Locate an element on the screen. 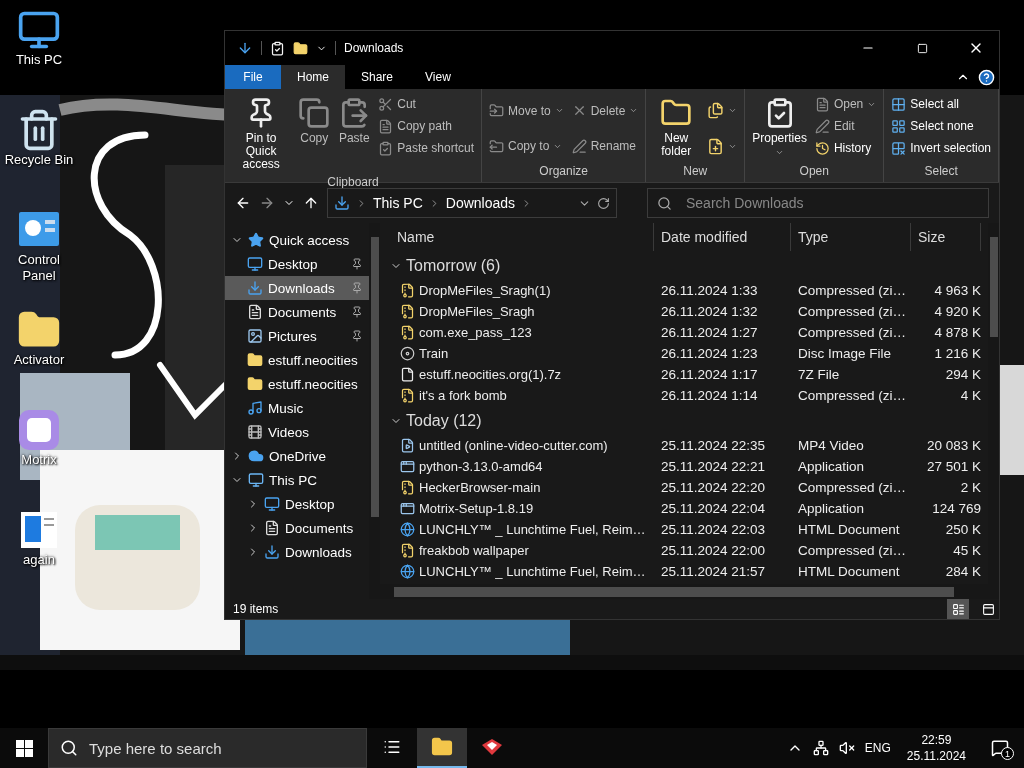  view-button is located at coordinates (958, 609).